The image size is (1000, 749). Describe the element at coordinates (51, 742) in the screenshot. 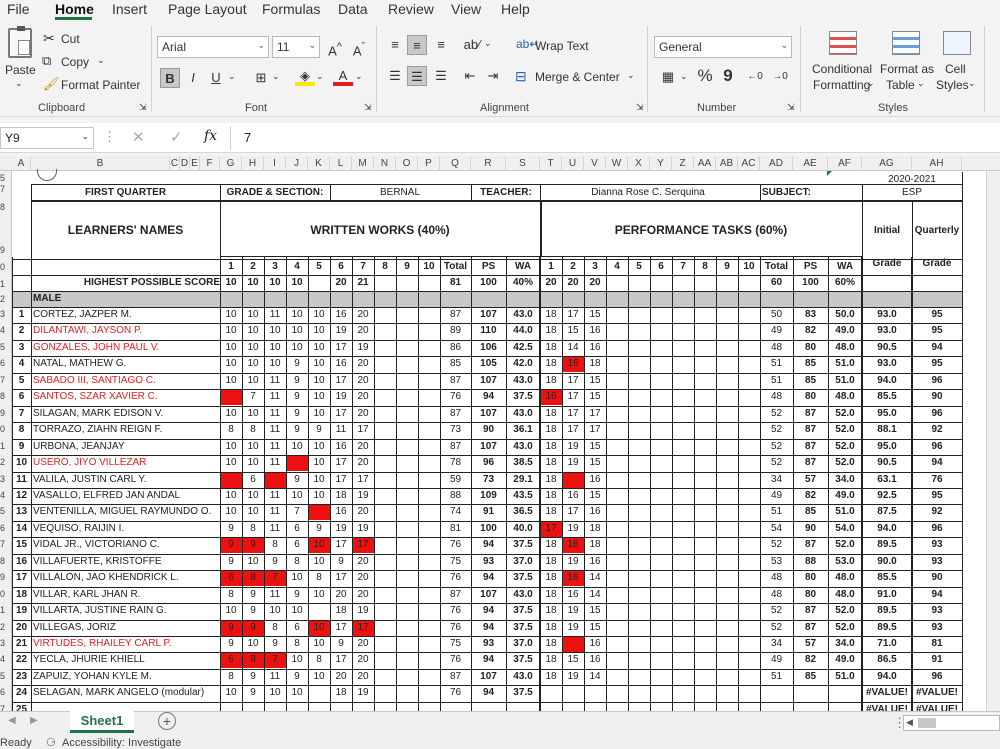

I see `accessibility-icon: ⚆` at that location.